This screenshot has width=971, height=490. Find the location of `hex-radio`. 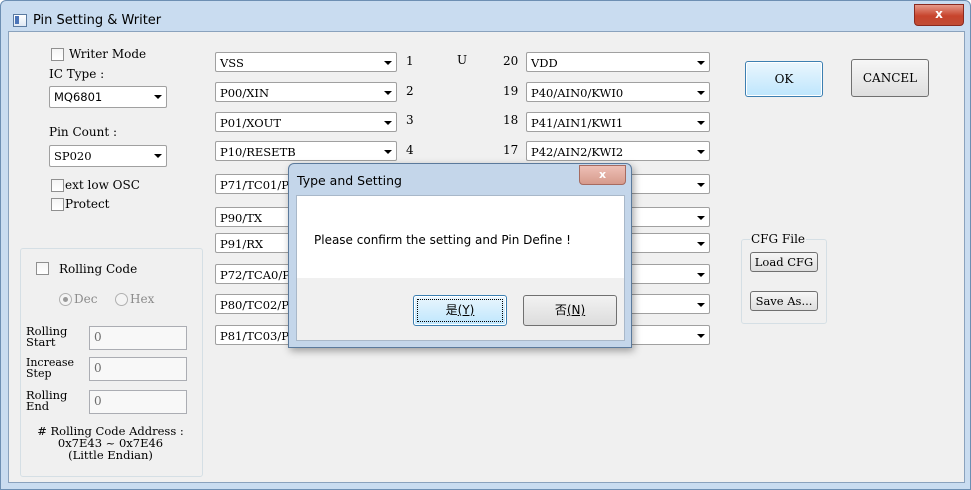

hex-radio is located at coordinates (121, 299).